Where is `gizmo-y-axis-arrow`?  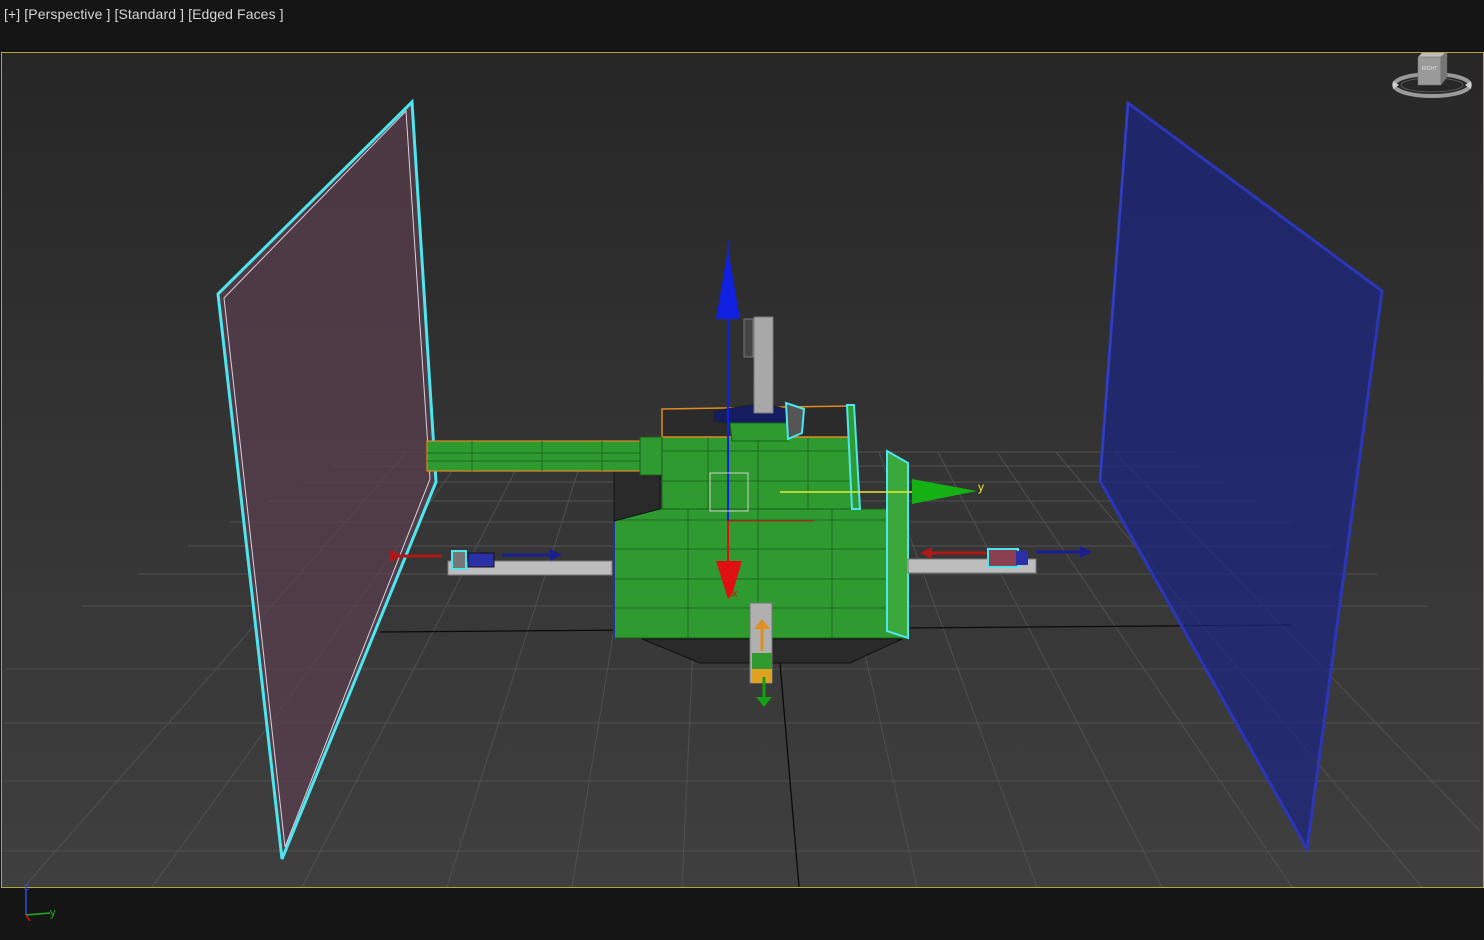 gizmo-y-axis-arrow is located at coordinates (944, 491).